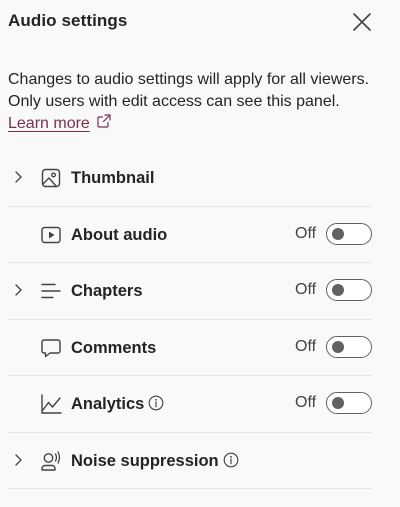  I want to click on setting-label: Chapters, so click(107, 291).